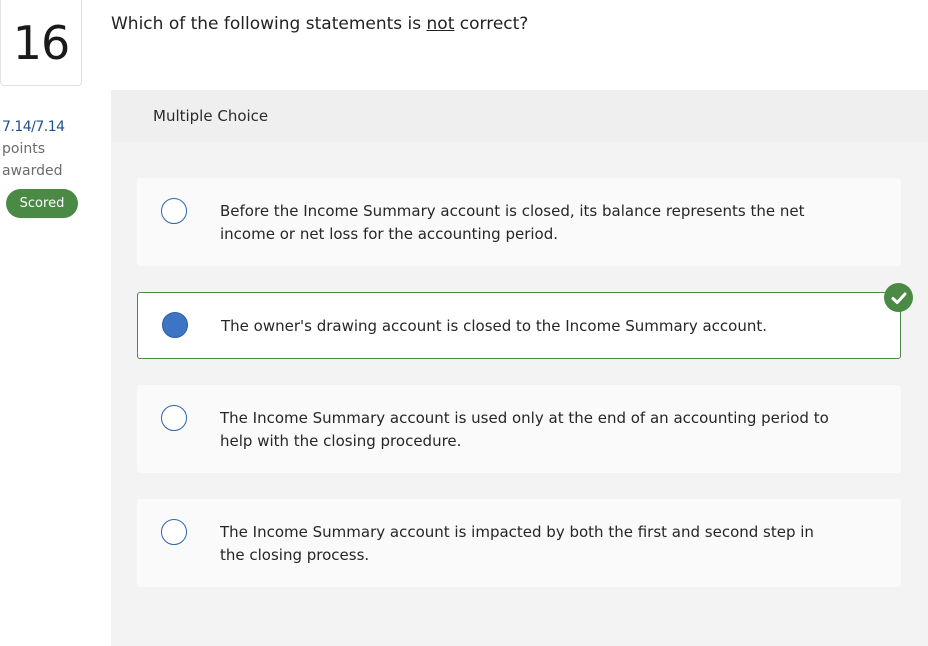 This screenshot has height=646, width=928. What do you see at coordinates (491, 24) in the screenshot?
I see `prompt-text-after: correct?` at bounding box center [491, 24].